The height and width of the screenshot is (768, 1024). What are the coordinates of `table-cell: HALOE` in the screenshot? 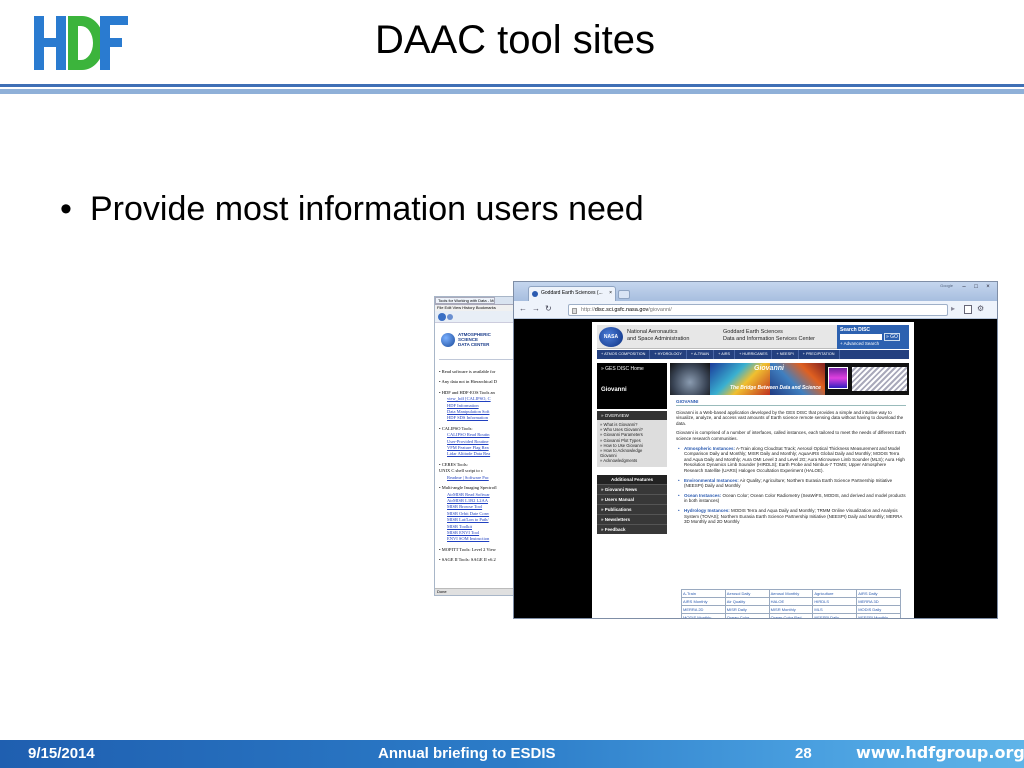 It's located at (791, 601).